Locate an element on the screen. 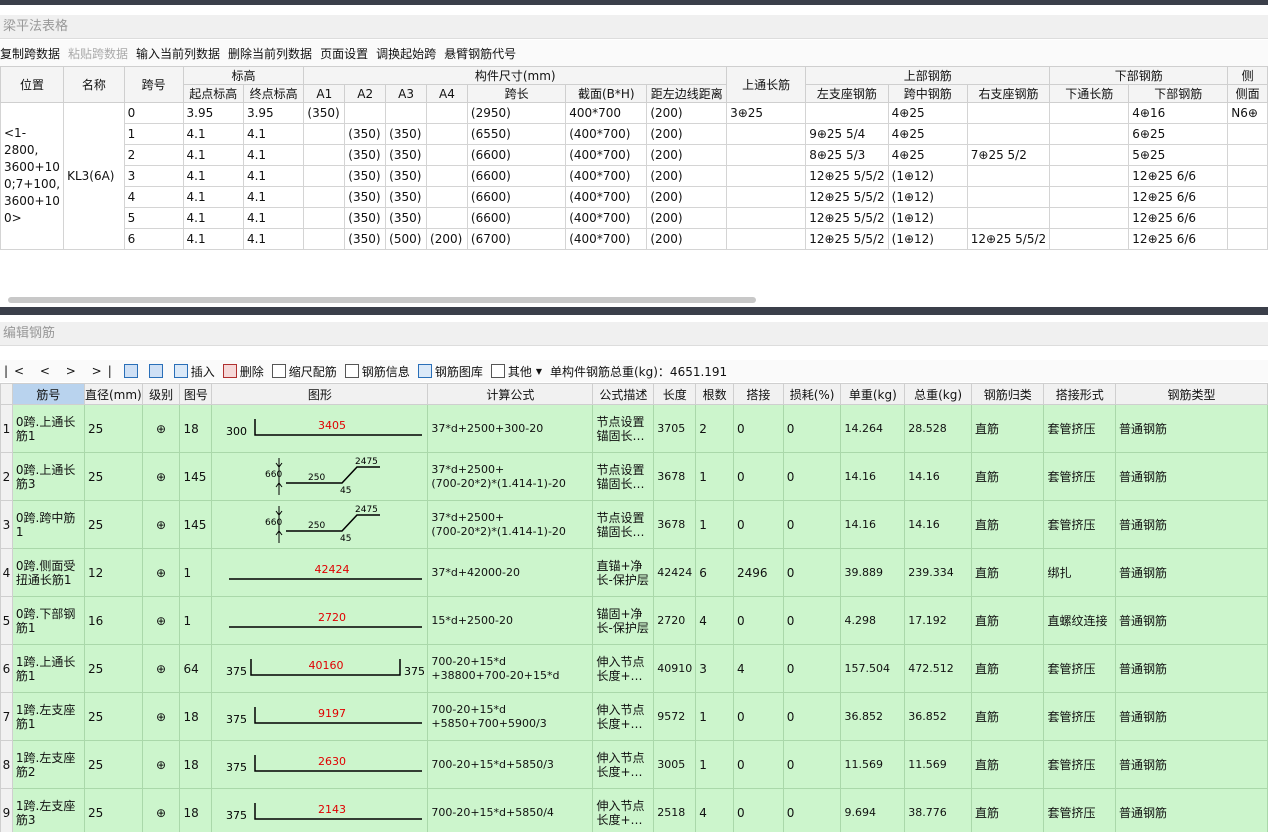 This screenshot has width=1268, height=832. rebar-shape-cell: 375 2143 is located at coordinates (320, 810).